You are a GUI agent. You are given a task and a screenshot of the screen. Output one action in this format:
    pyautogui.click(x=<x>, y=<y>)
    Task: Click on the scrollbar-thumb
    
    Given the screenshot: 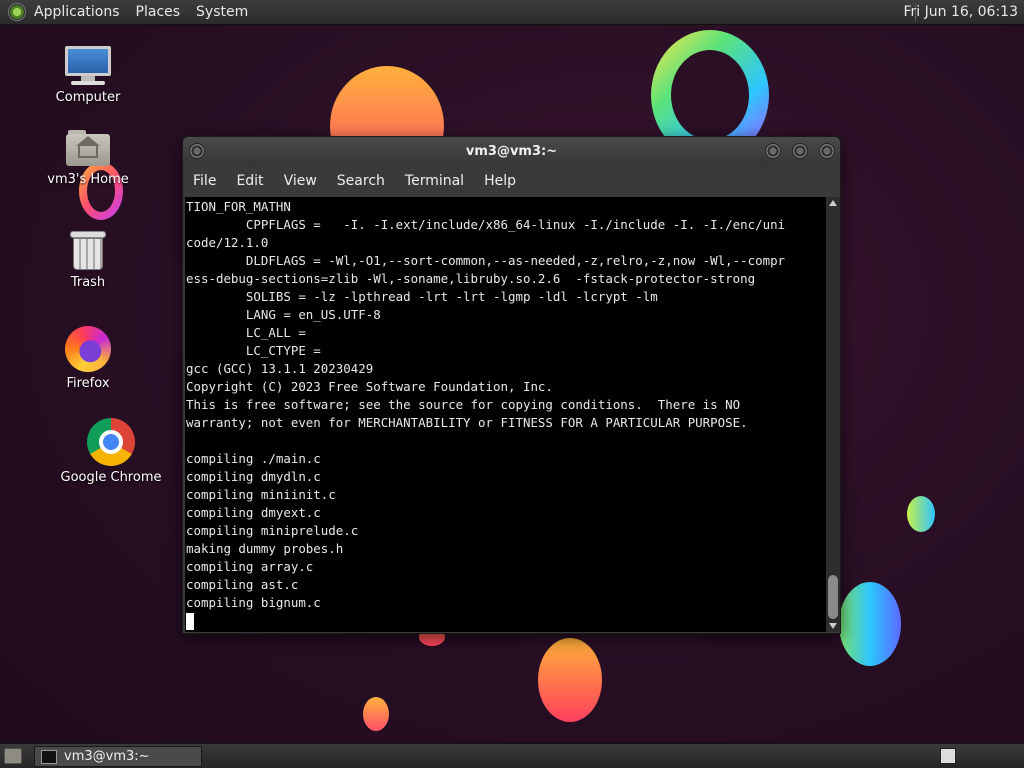 What is the action you would take?
    pyautogui.click(x=833, y=597)
    